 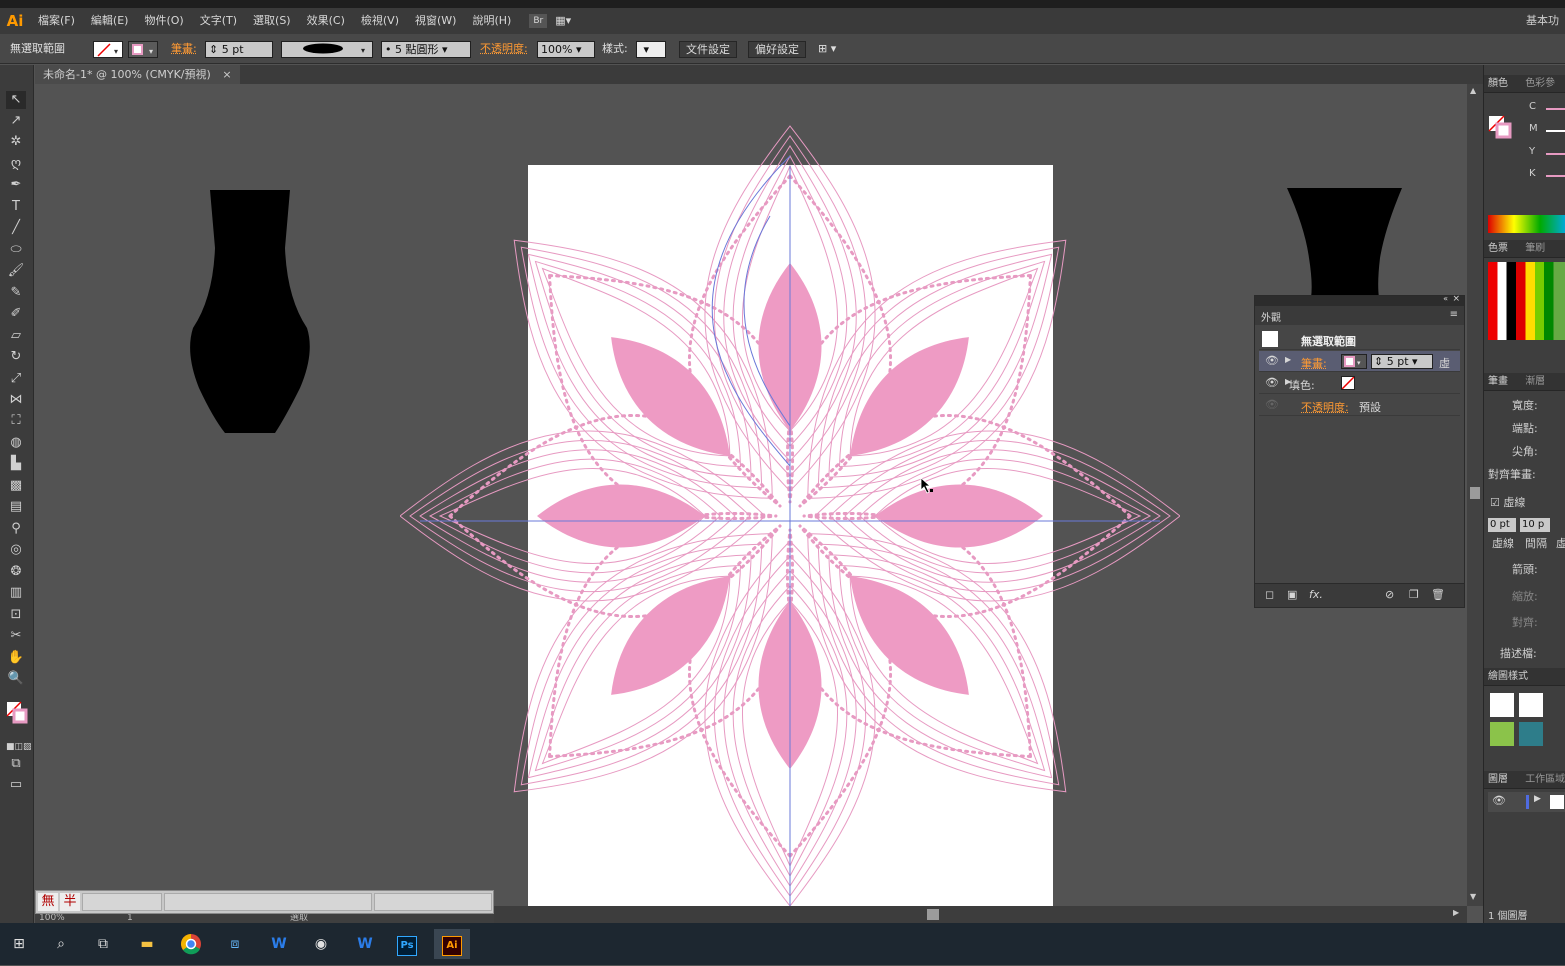 I want to click on document-setup-button: 文件設定, so click(x=708, y=49).